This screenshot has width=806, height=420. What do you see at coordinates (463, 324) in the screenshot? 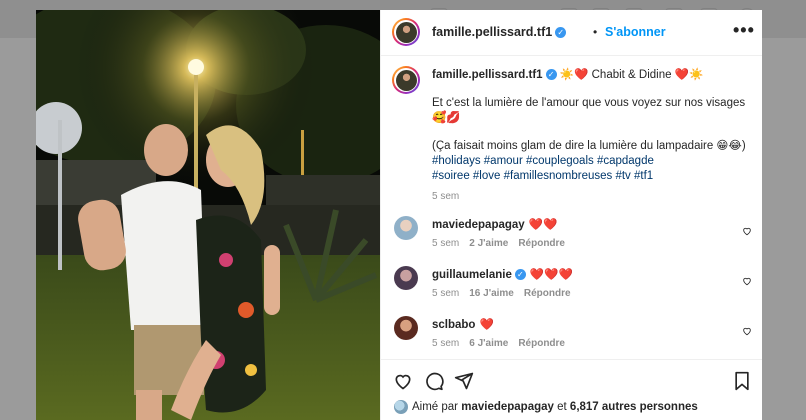
I see `comment-username: sclbabo ❤️` at bounding box center [463, 324].